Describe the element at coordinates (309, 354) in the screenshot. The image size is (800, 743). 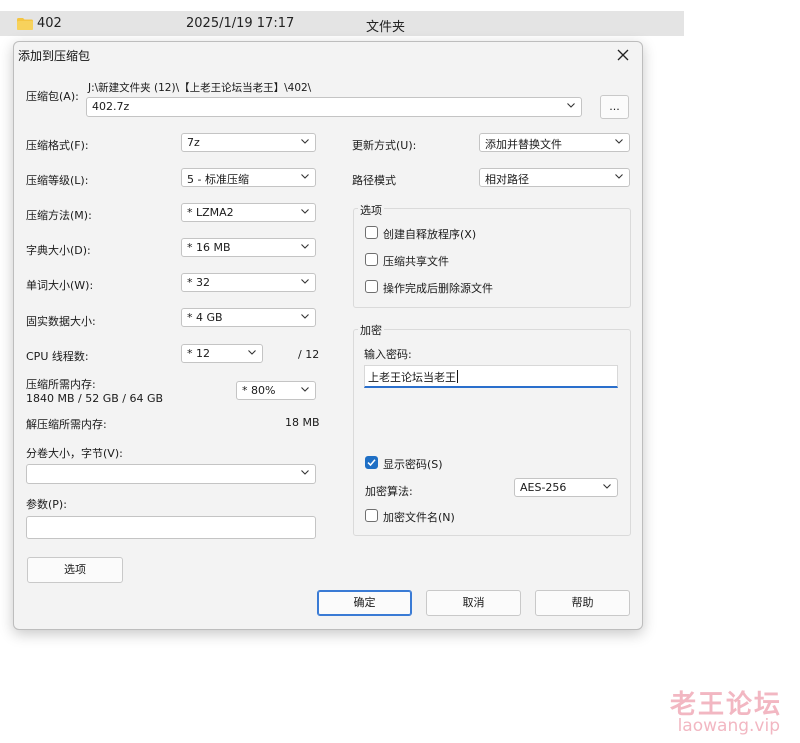
I see `threads-max: / 12` at that location.